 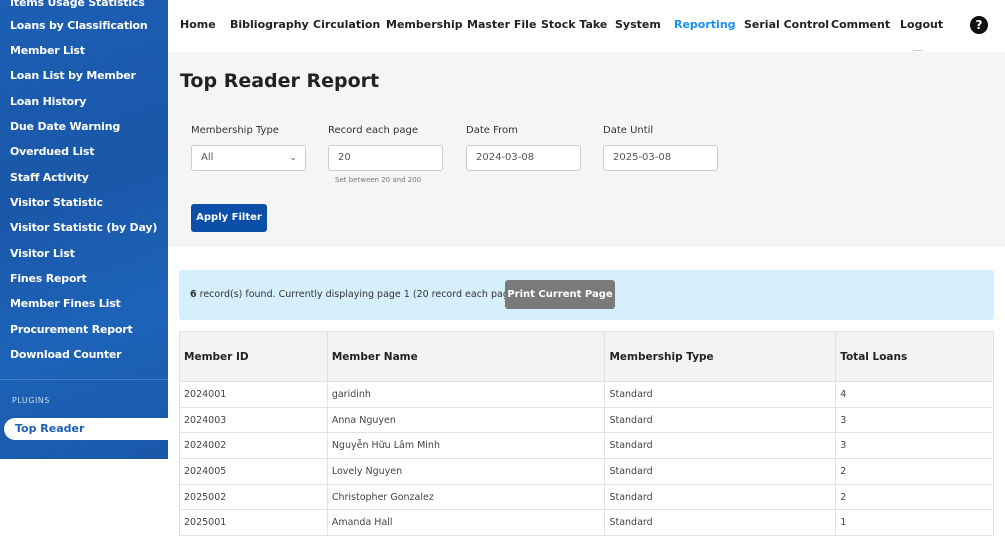 What do you see at coordinates (466, 420) in the screenshot?
I see `cell-member-name: Anna Nguyen` at bounding box center [466, 420].